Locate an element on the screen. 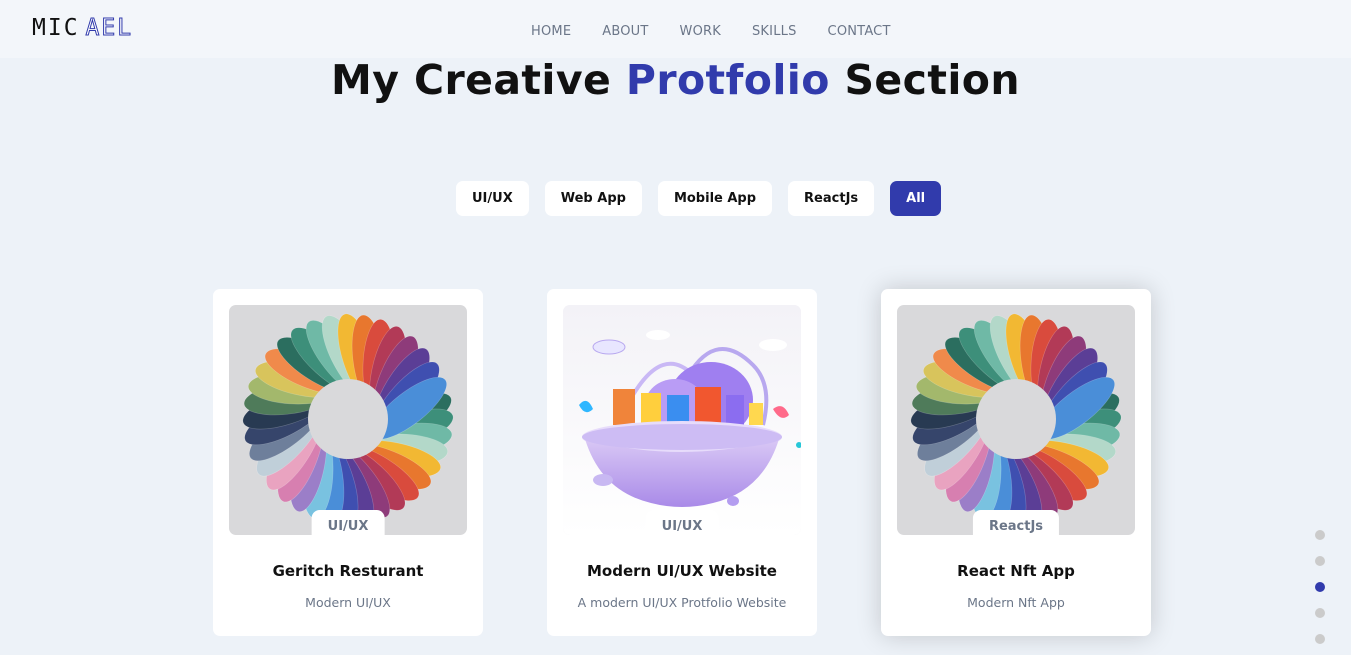  filter-reactjs: ReactJs is located at coordinates (831, 198).